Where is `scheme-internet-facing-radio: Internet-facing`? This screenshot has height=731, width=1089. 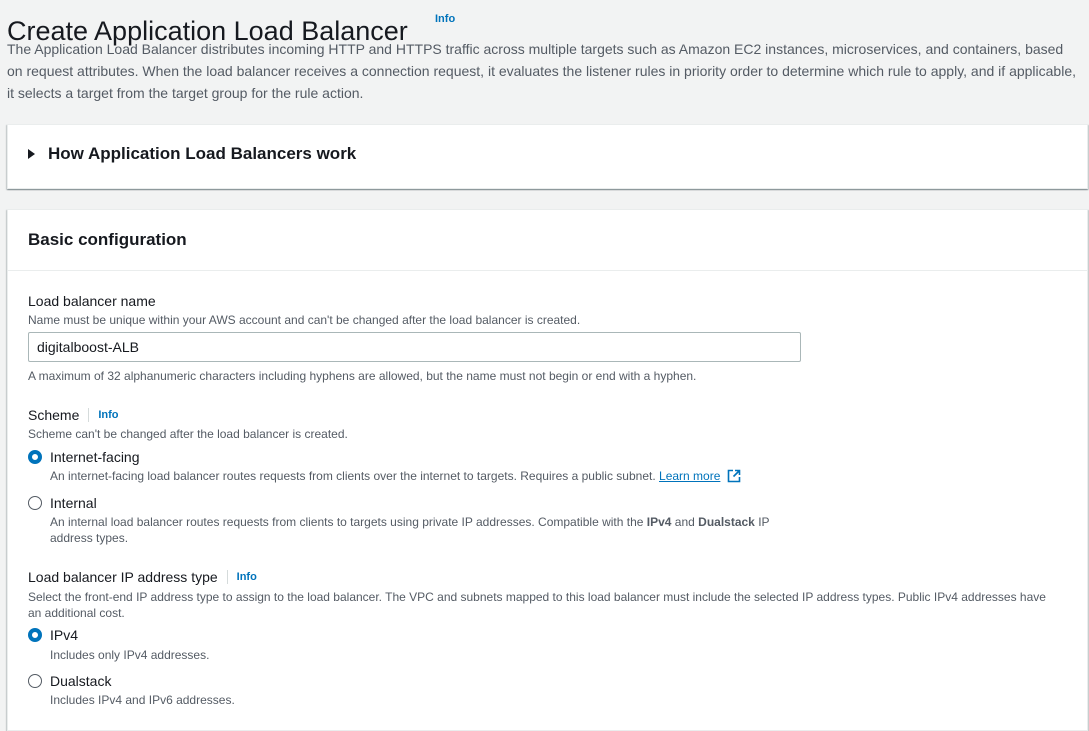
scheme-internet-facing-radio: Internet-facing is located at coordinates (84, 457).